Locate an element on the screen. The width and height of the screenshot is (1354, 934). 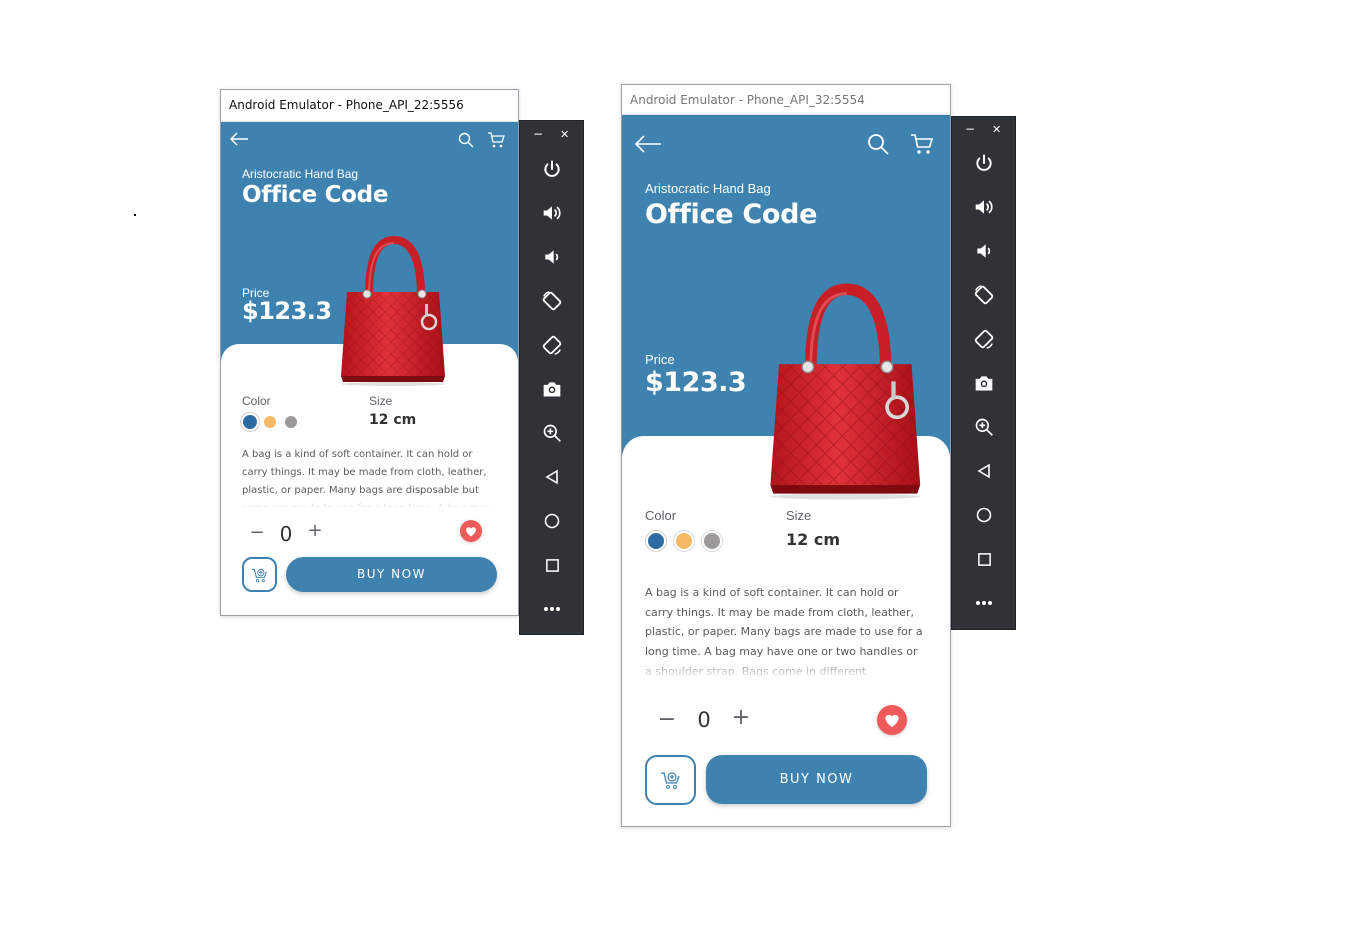
window-titlebar: Android Emulator - Phone_API_32:5554 is located at coordinates (786, 100).